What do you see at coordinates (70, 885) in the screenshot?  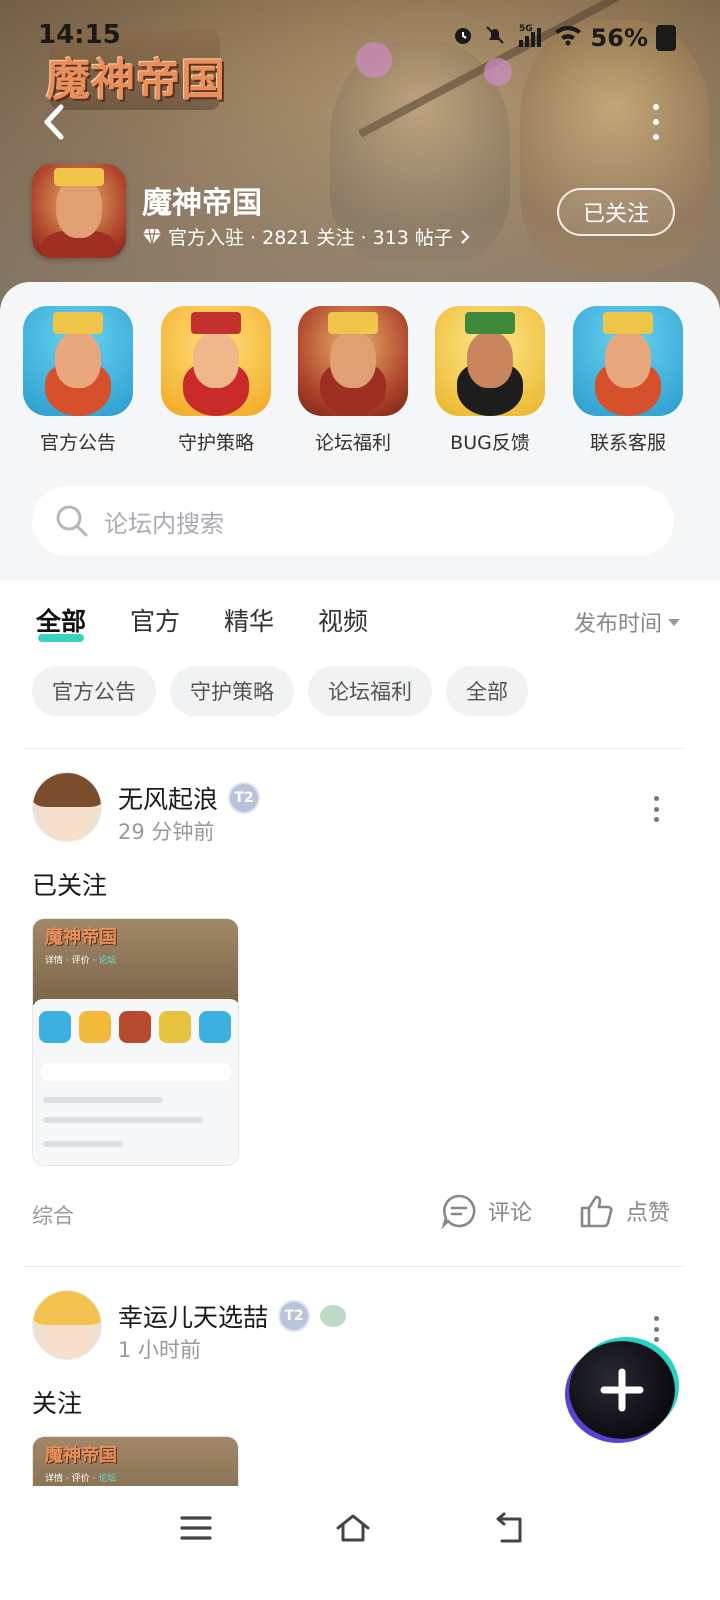 I see `post-title: 已关注` at bounding box center [70, 885].